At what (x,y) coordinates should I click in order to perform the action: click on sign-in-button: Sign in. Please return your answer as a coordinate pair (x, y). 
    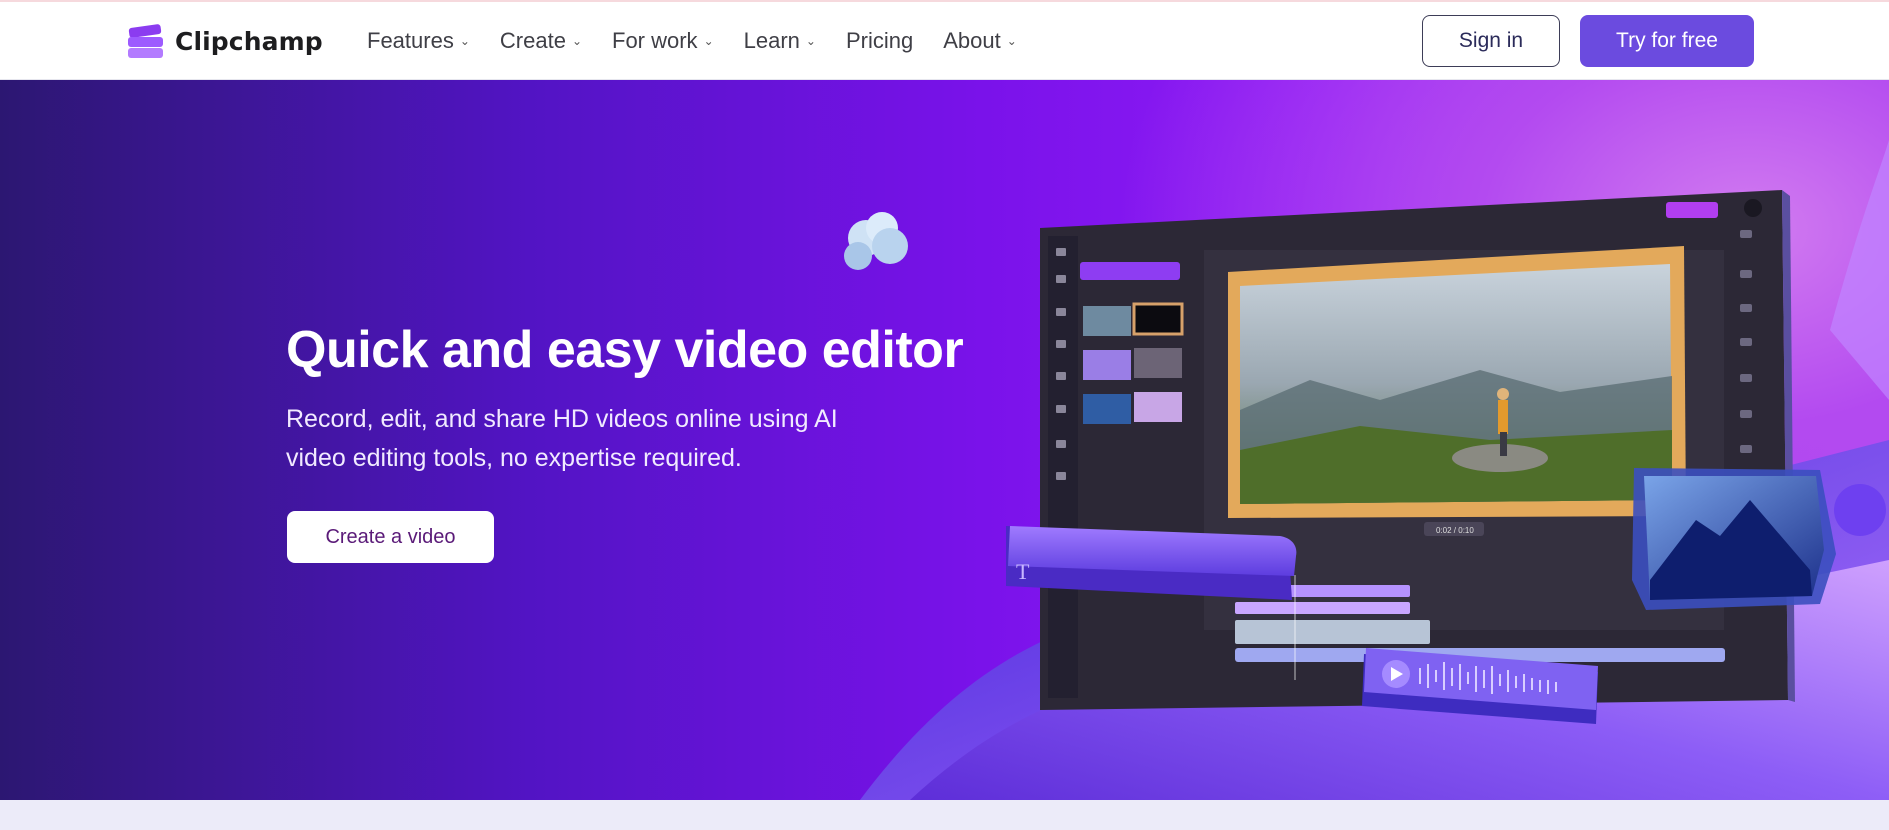
    Looking at the image, I should click on (1491, 41).